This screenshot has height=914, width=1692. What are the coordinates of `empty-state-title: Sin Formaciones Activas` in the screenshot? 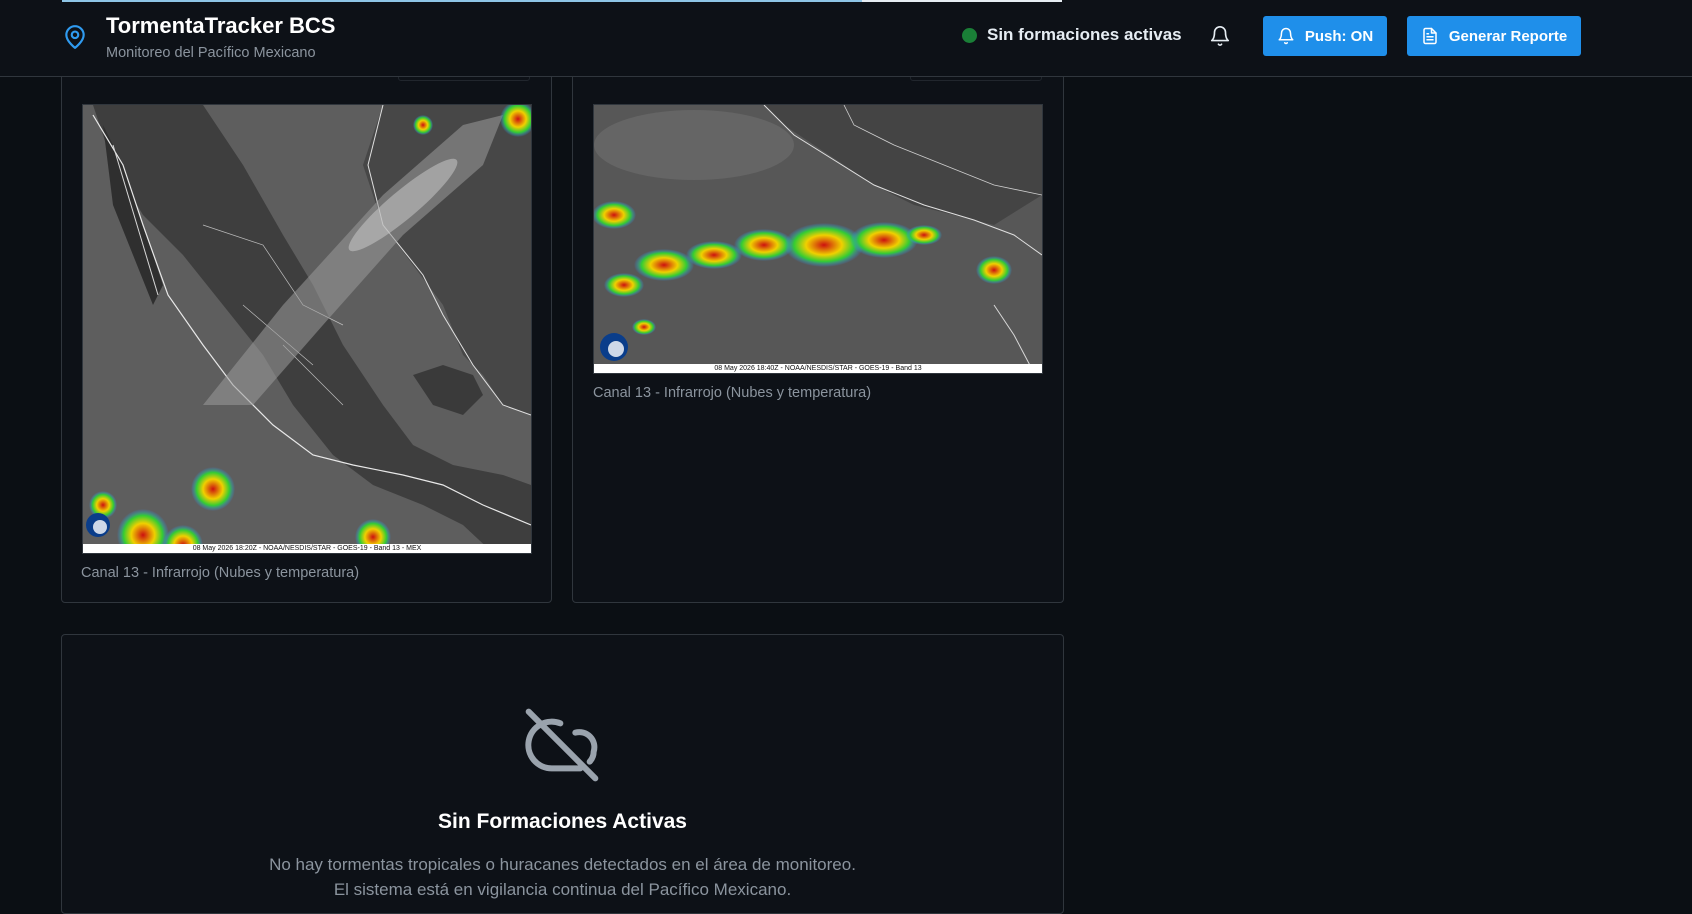 It's located at (562, 821).